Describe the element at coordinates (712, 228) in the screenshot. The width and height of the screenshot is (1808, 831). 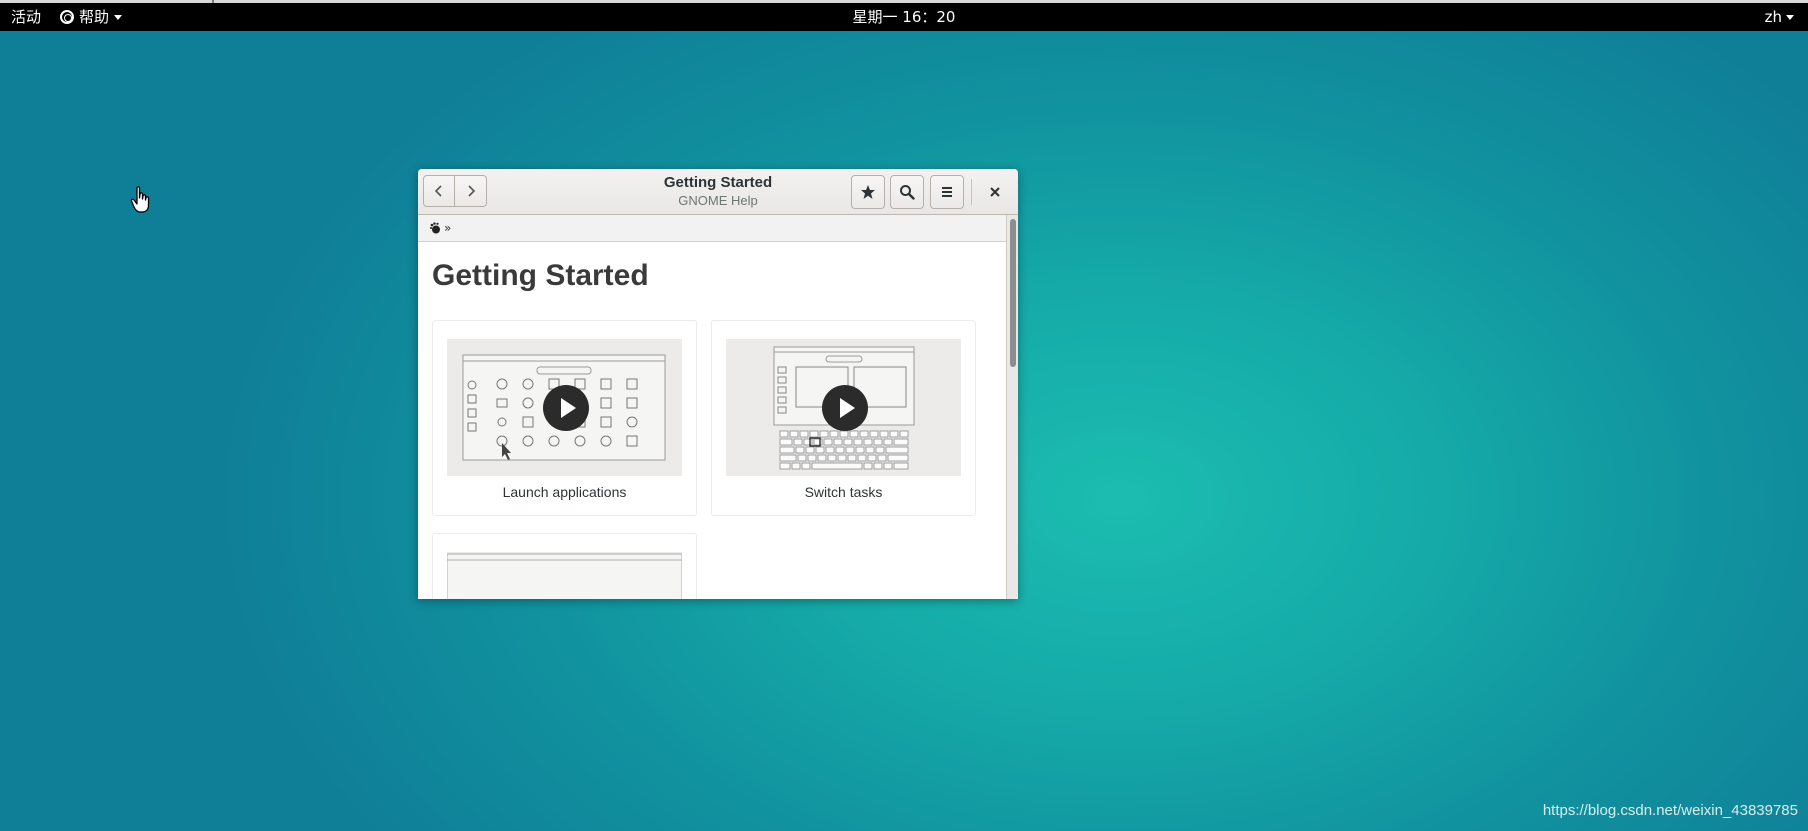
I see `breadcrumb: »` at that location.